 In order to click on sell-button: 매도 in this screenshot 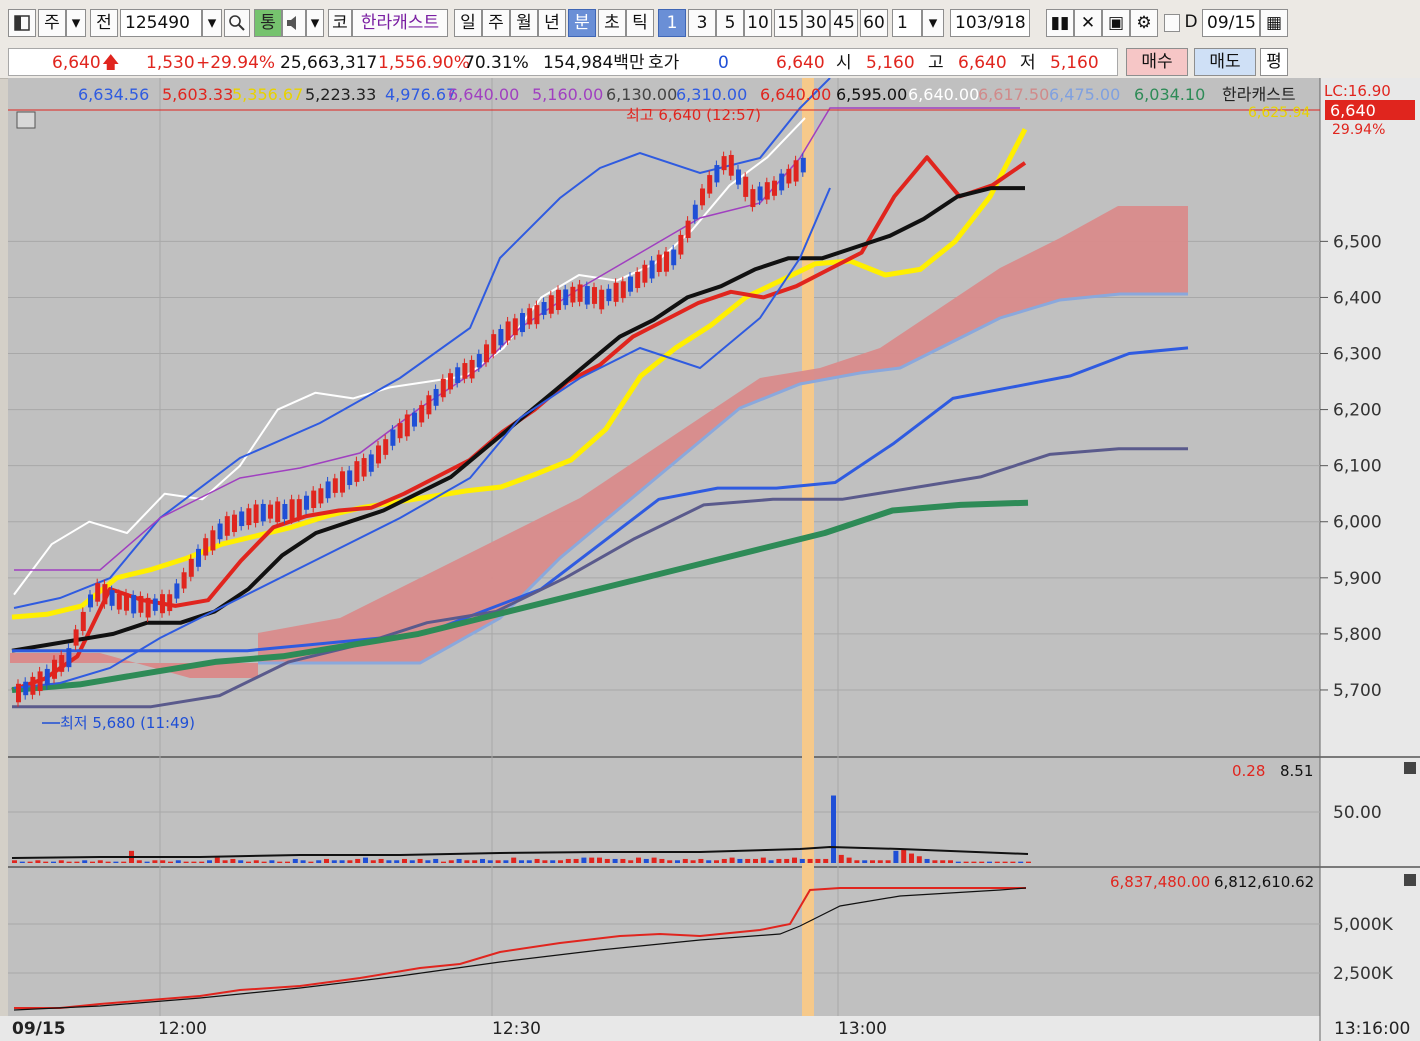, I will do `click(1225, 62)`.